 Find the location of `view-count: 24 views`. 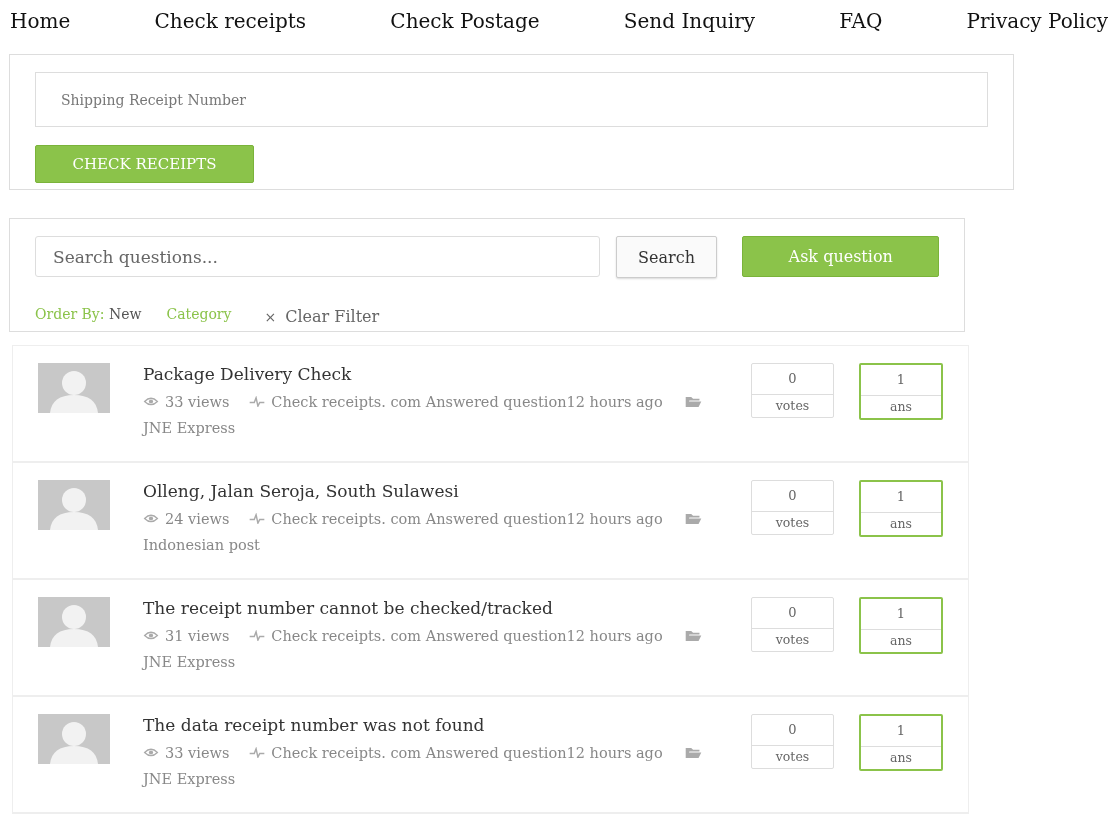

view-count: 24 views is located at coordinates (197, 519).